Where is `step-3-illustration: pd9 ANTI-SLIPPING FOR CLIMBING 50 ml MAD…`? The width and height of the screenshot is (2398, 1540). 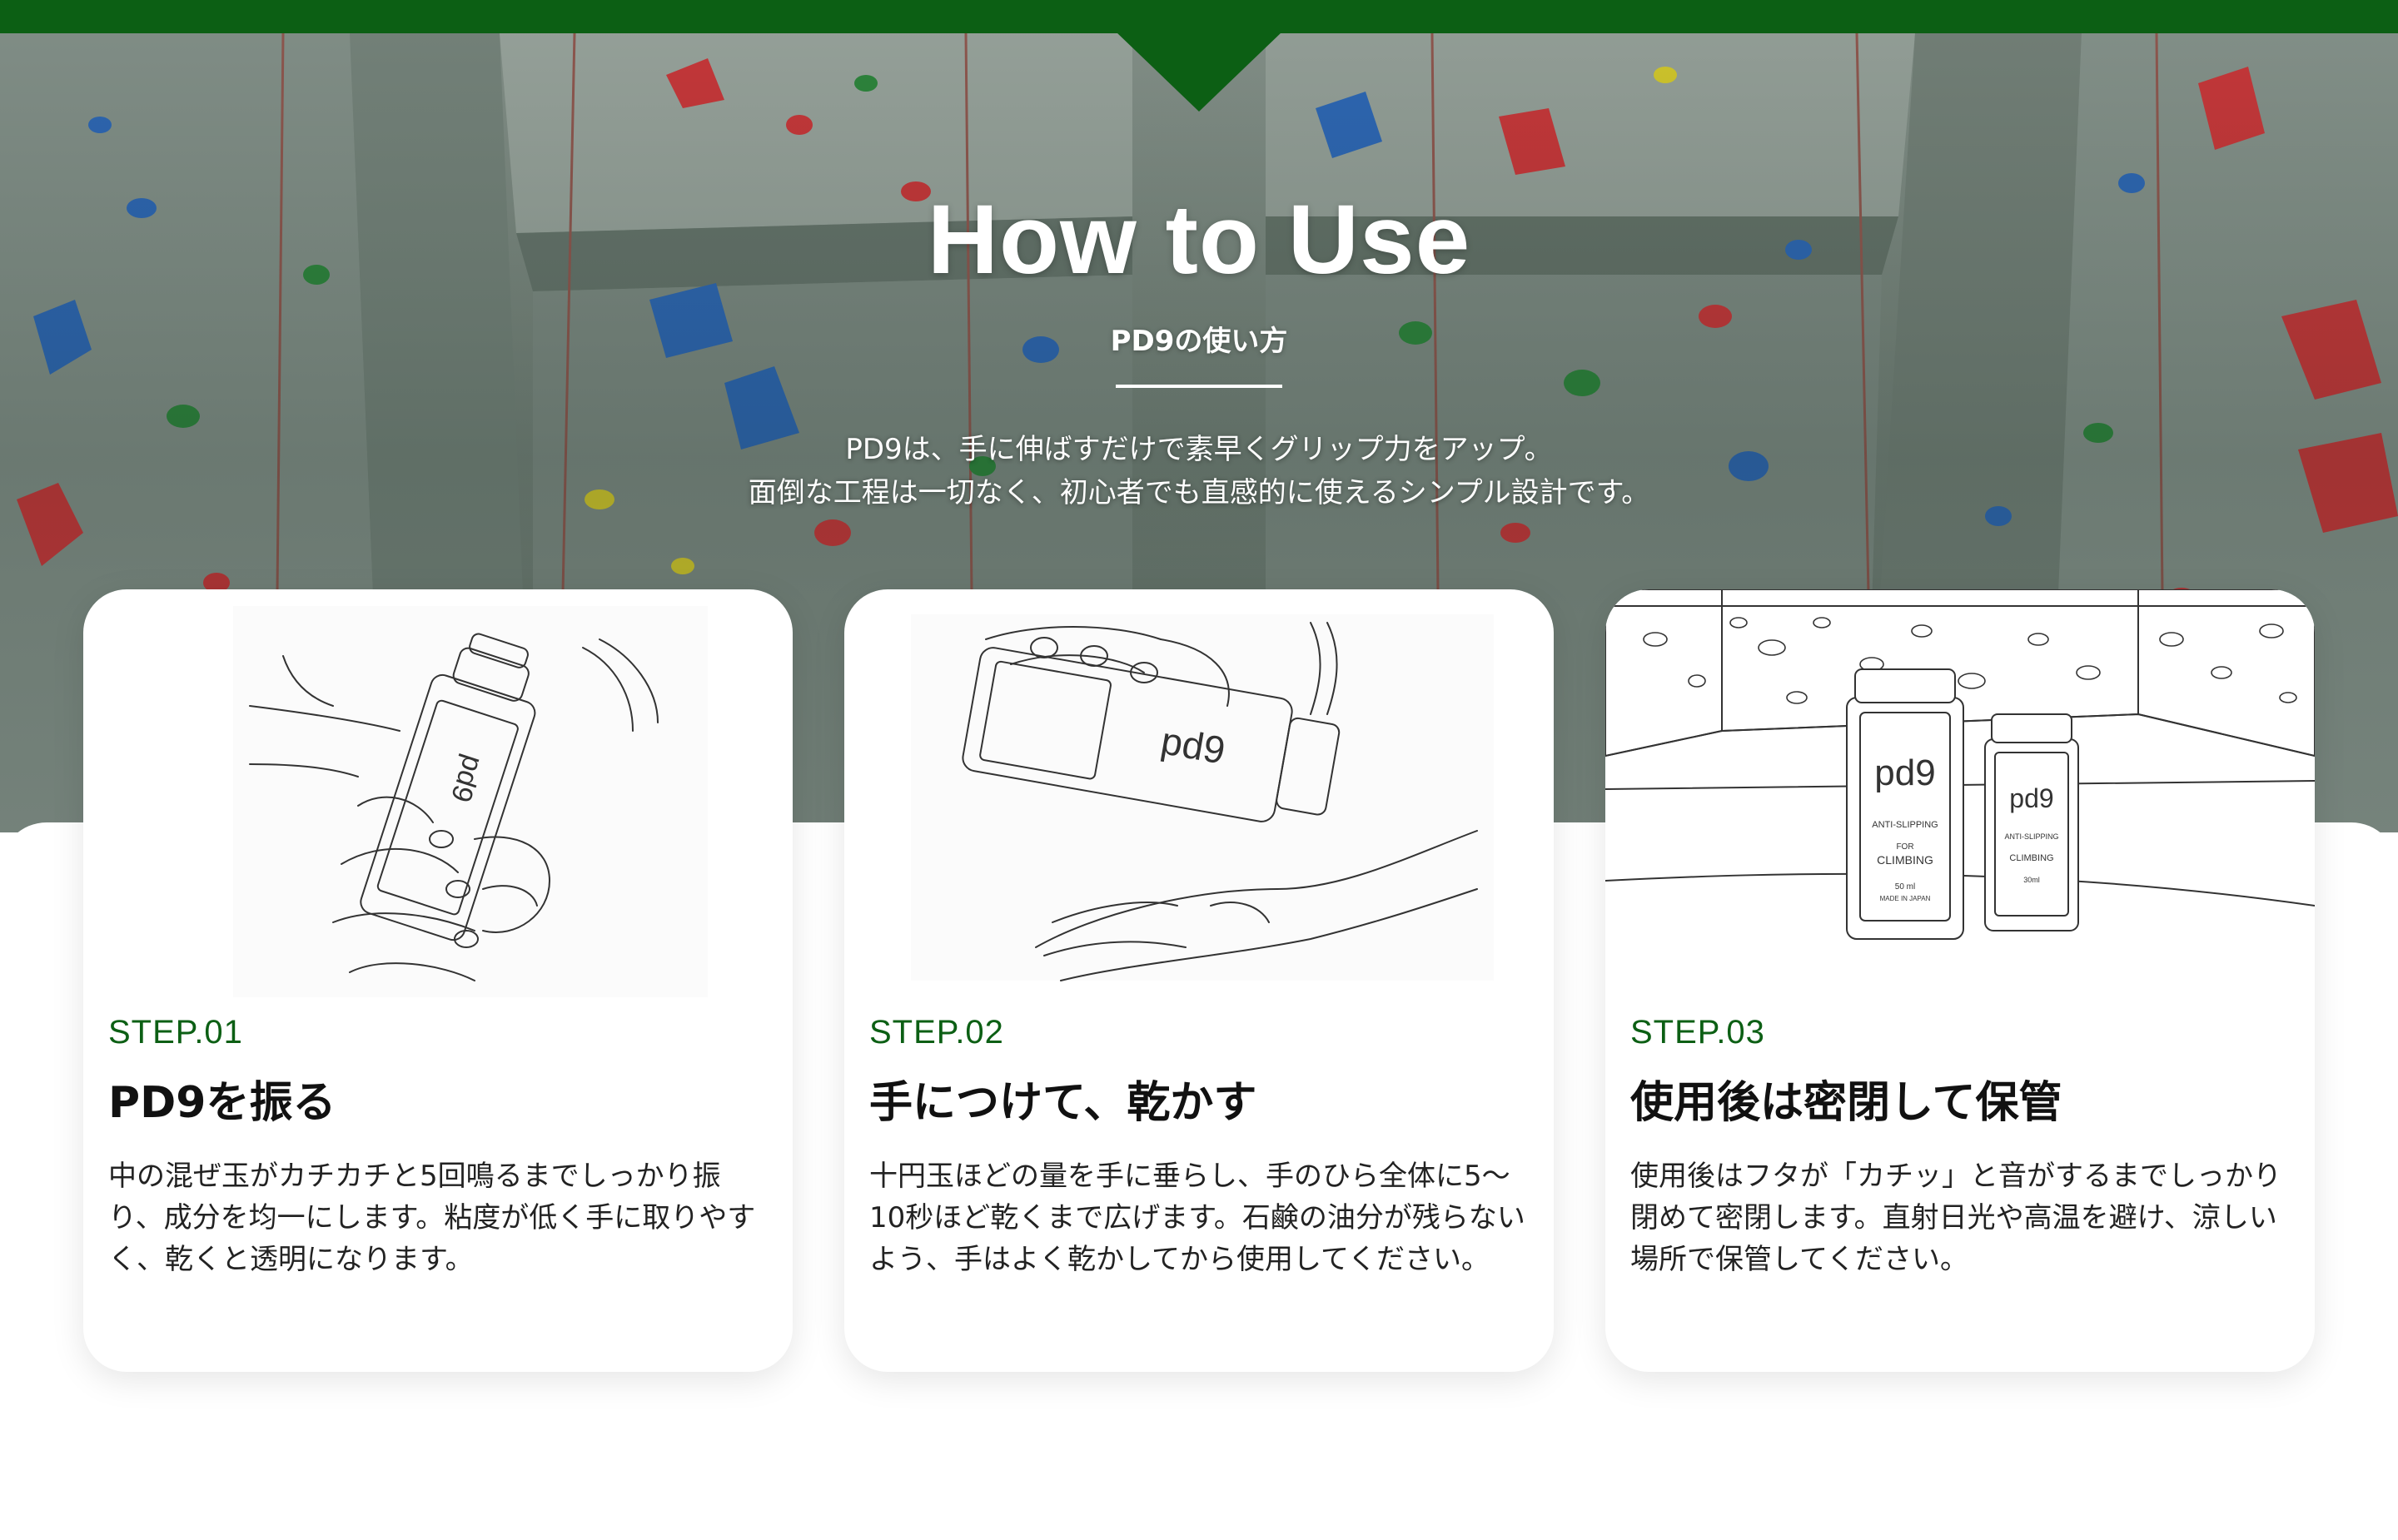
step-3-illustration: pd9 ANTI-SLIPPING FOR CLIMBING 50 ml MAD… is located at coordinates (1960, 798).